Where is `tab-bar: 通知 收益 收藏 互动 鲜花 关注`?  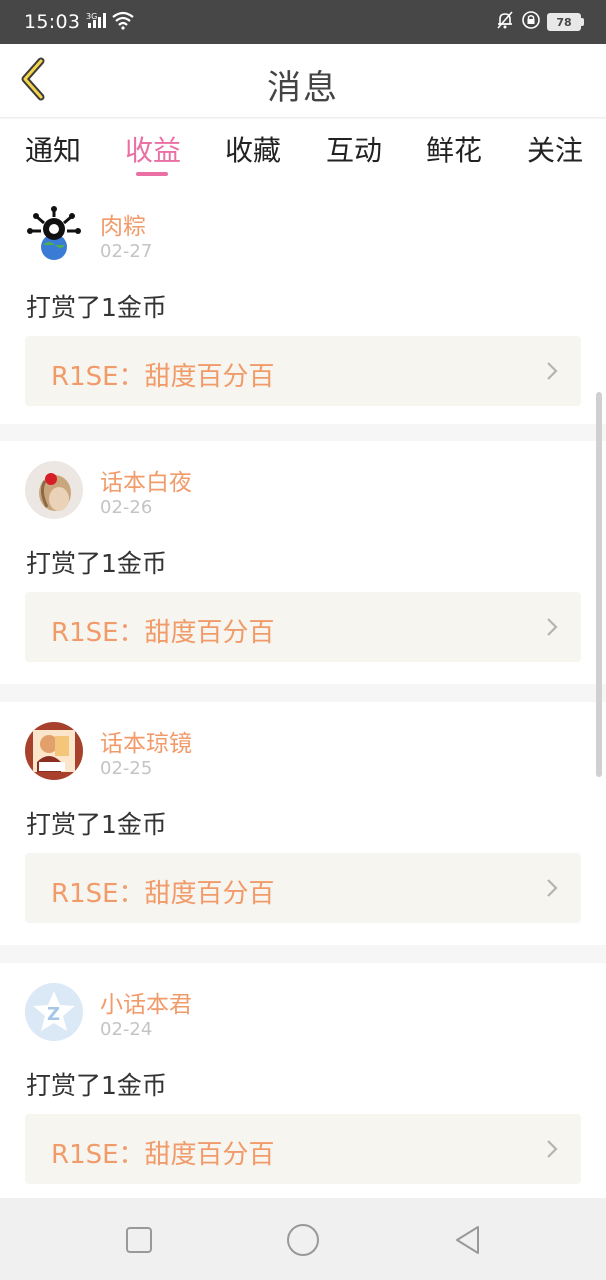
tab-bar: 通知 收益 收藏 互动 鲜花 关注 is located at coordinates (303, 152).